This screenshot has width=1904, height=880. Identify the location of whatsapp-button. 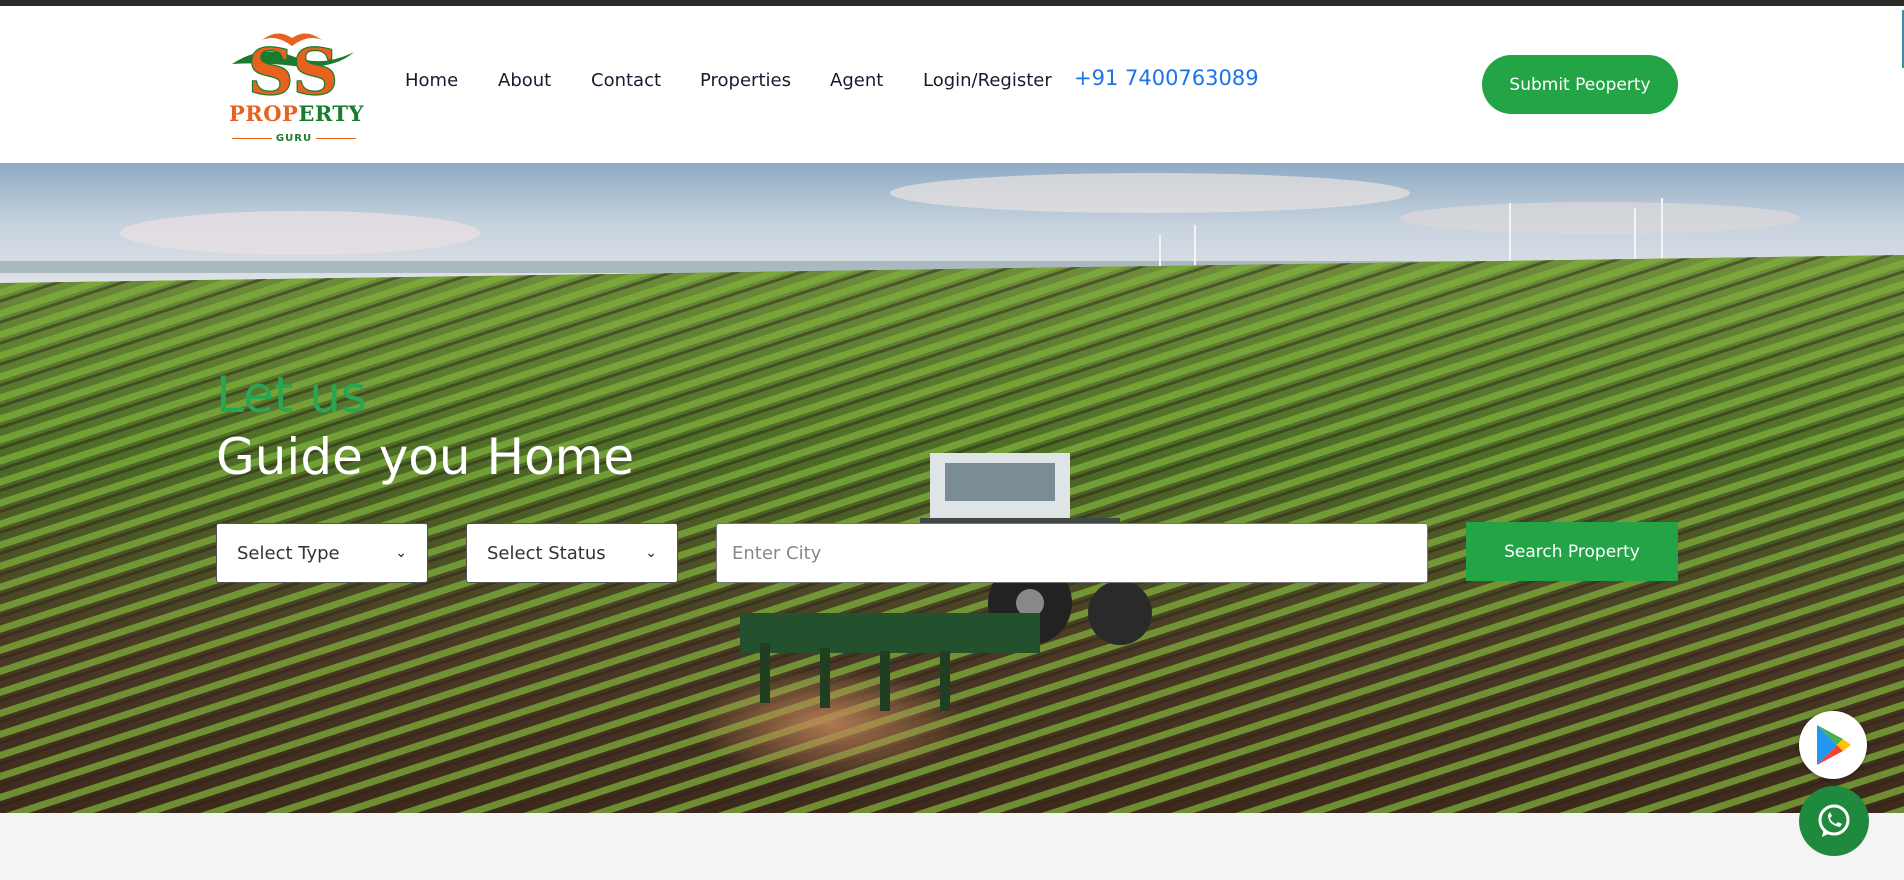
(1834, 821).